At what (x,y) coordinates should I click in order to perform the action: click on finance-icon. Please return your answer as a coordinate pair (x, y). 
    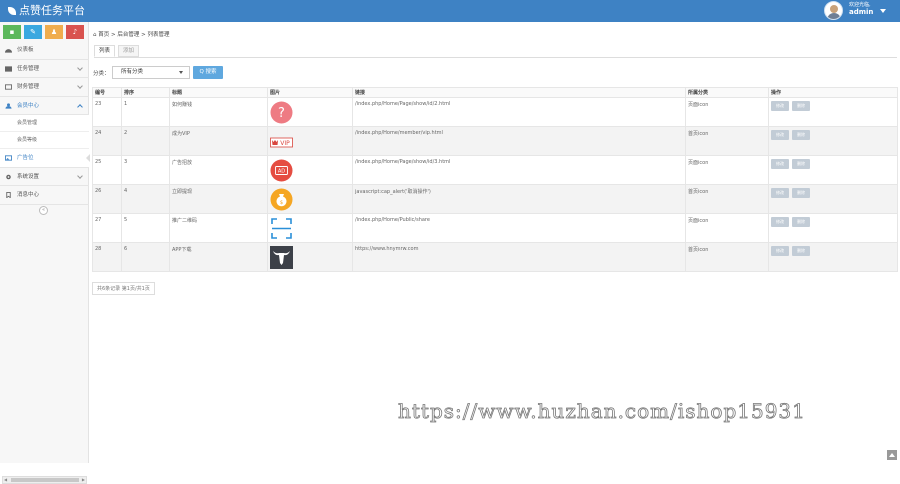
    Looking at the image, I should click on (8, 87).